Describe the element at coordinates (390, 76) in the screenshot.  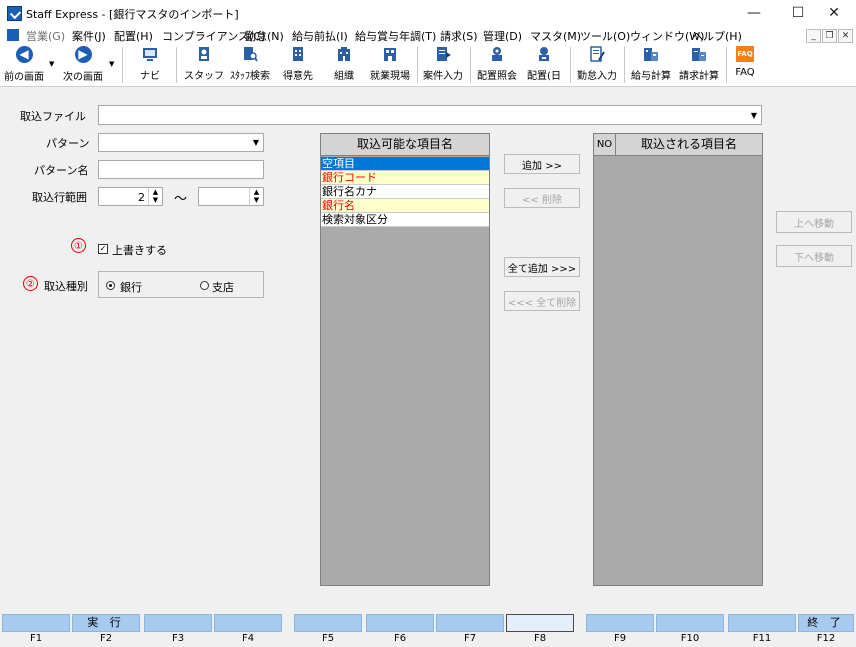
I see `worksite-label: 就業現場` at that location.